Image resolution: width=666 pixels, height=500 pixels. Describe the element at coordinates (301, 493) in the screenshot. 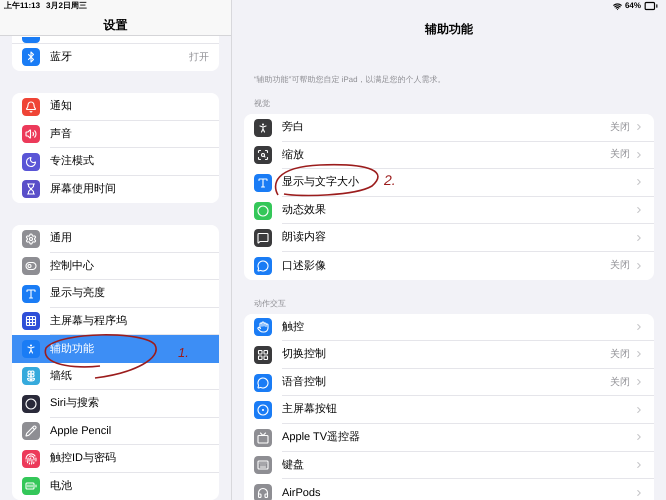

I see `row-label: AirPods` at that location.